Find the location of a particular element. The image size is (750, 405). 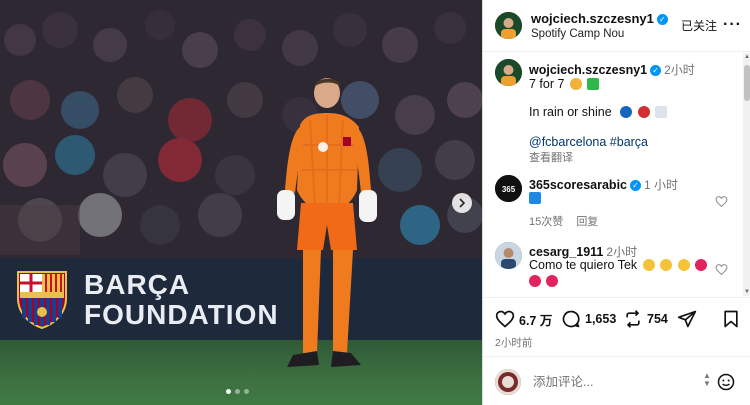

next-image-button is located at coordinates (462, 203).